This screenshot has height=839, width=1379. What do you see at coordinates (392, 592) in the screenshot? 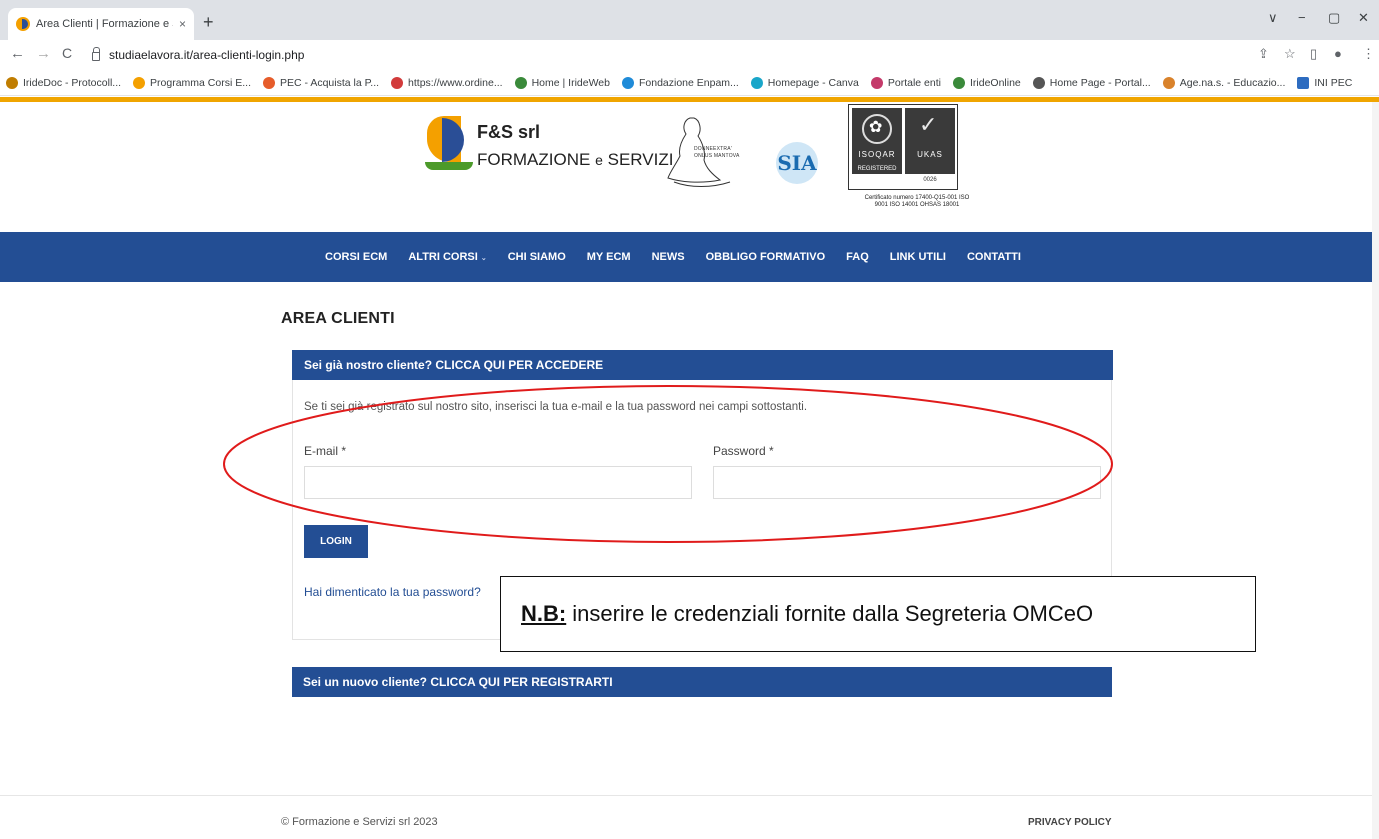
I see `forgot-password-link: Hai dimenticato la tua password?` at bounding box center [392, 592].